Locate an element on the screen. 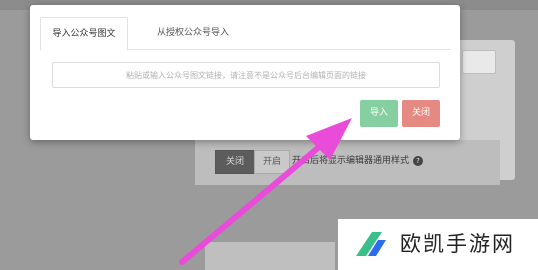 The width and height of the screenshot is (538, 270). watermark-text: 欧凯手游网 is located at coordinates (457, 244).